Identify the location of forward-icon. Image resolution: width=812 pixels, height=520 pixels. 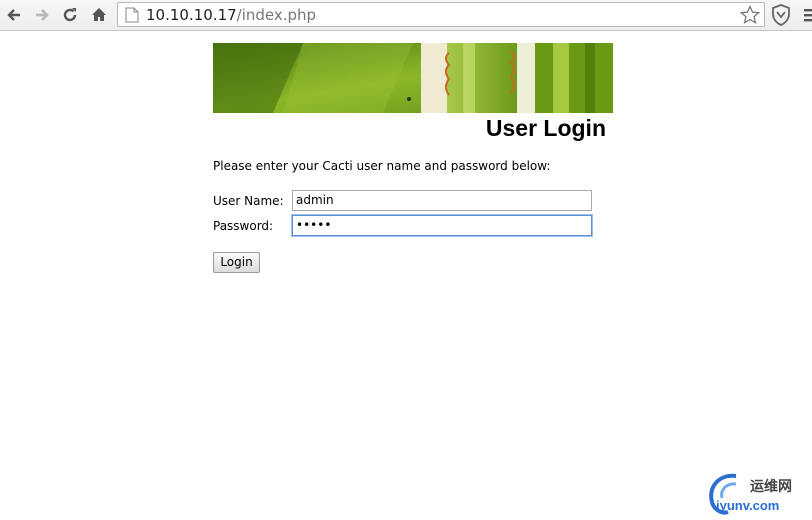
(42, 15).